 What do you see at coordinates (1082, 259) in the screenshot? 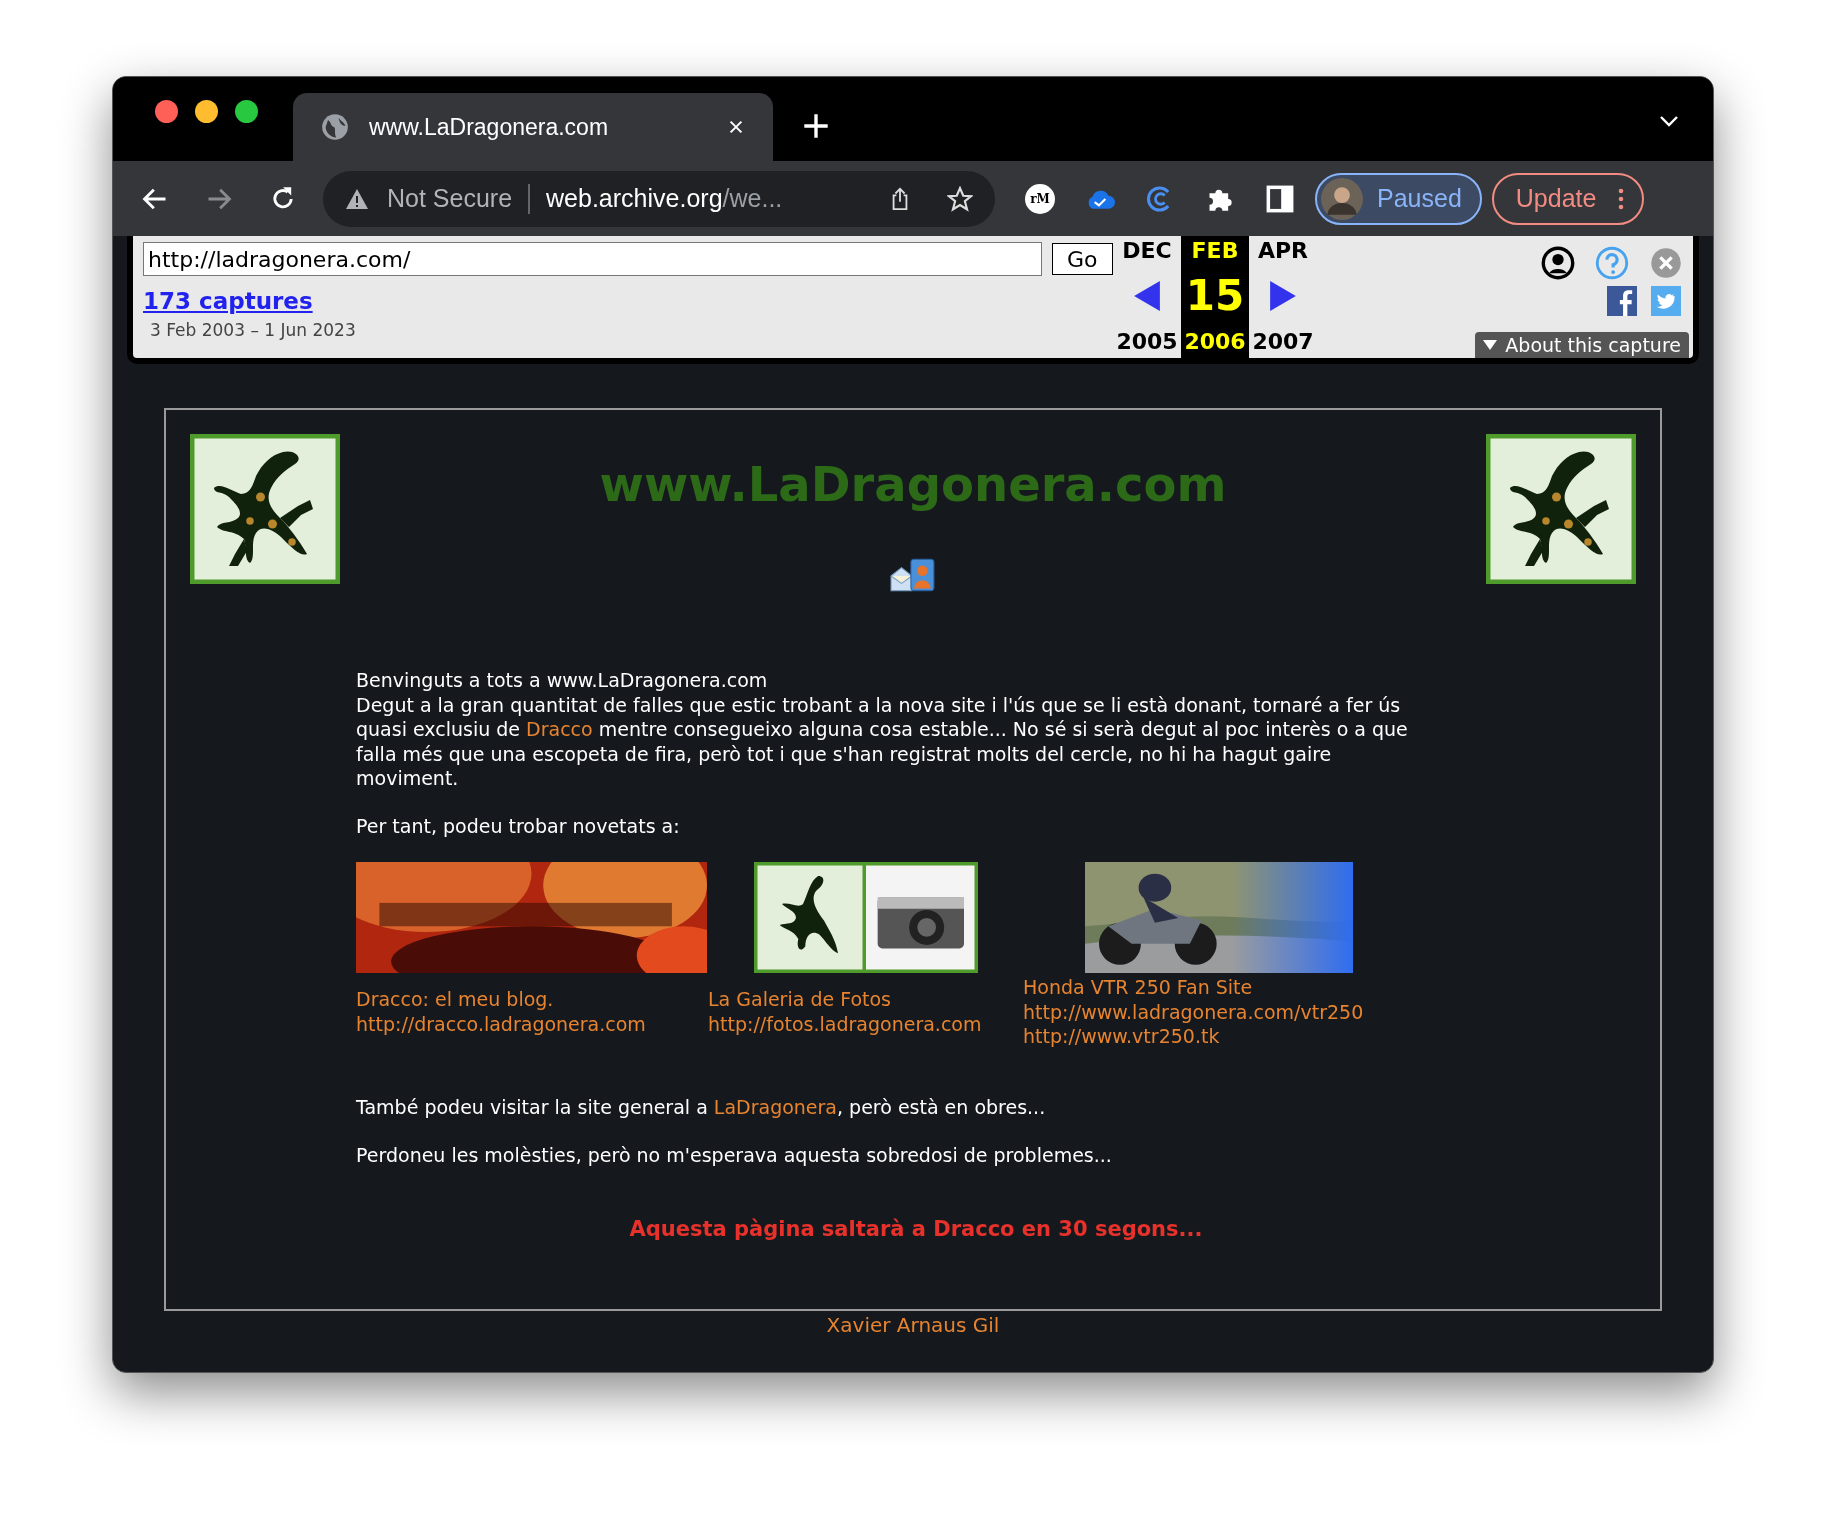
I see `go-button: Go` at bounding box center [1082, 259].